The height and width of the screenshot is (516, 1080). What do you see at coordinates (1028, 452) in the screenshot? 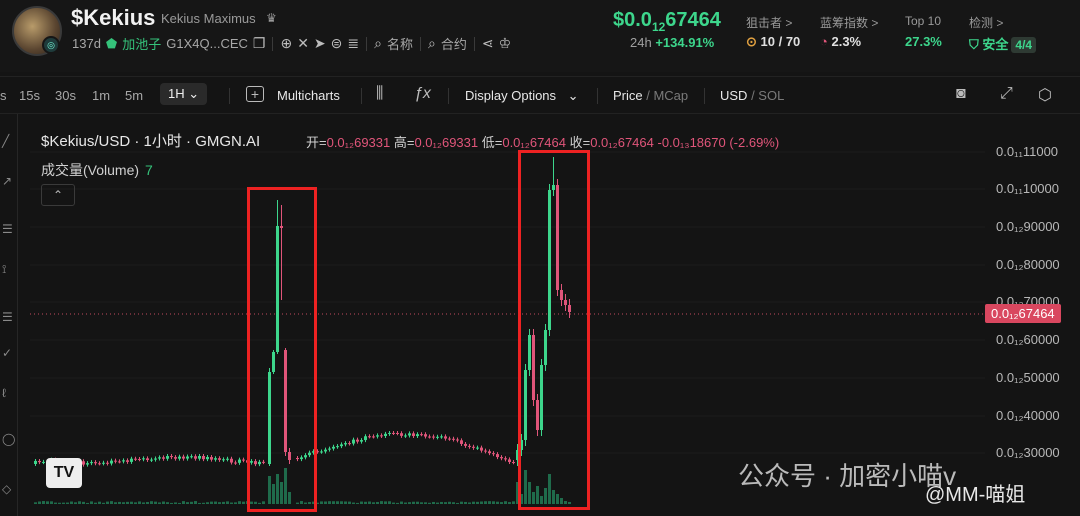
I see `price-axis-label: 0.0₁₂30000` at bounding box center [1028, 452].